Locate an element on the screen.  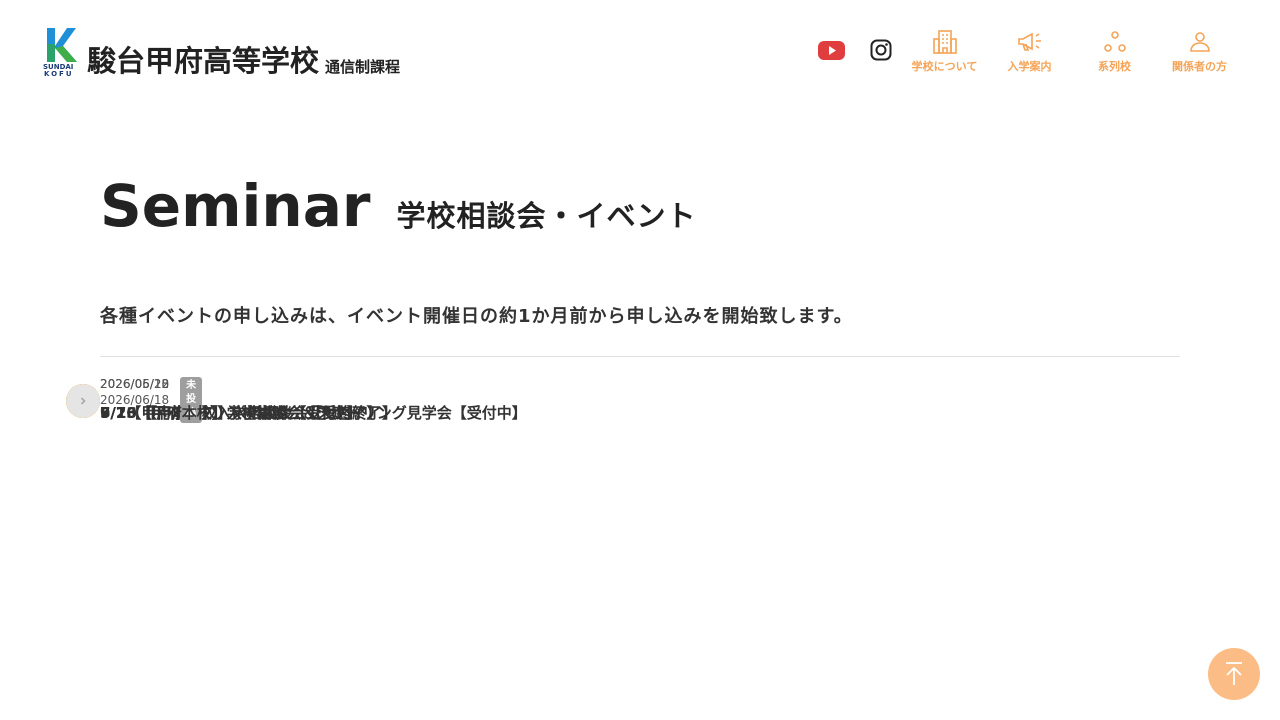
nav-label: 学校について is located at coordinates (944, 66).